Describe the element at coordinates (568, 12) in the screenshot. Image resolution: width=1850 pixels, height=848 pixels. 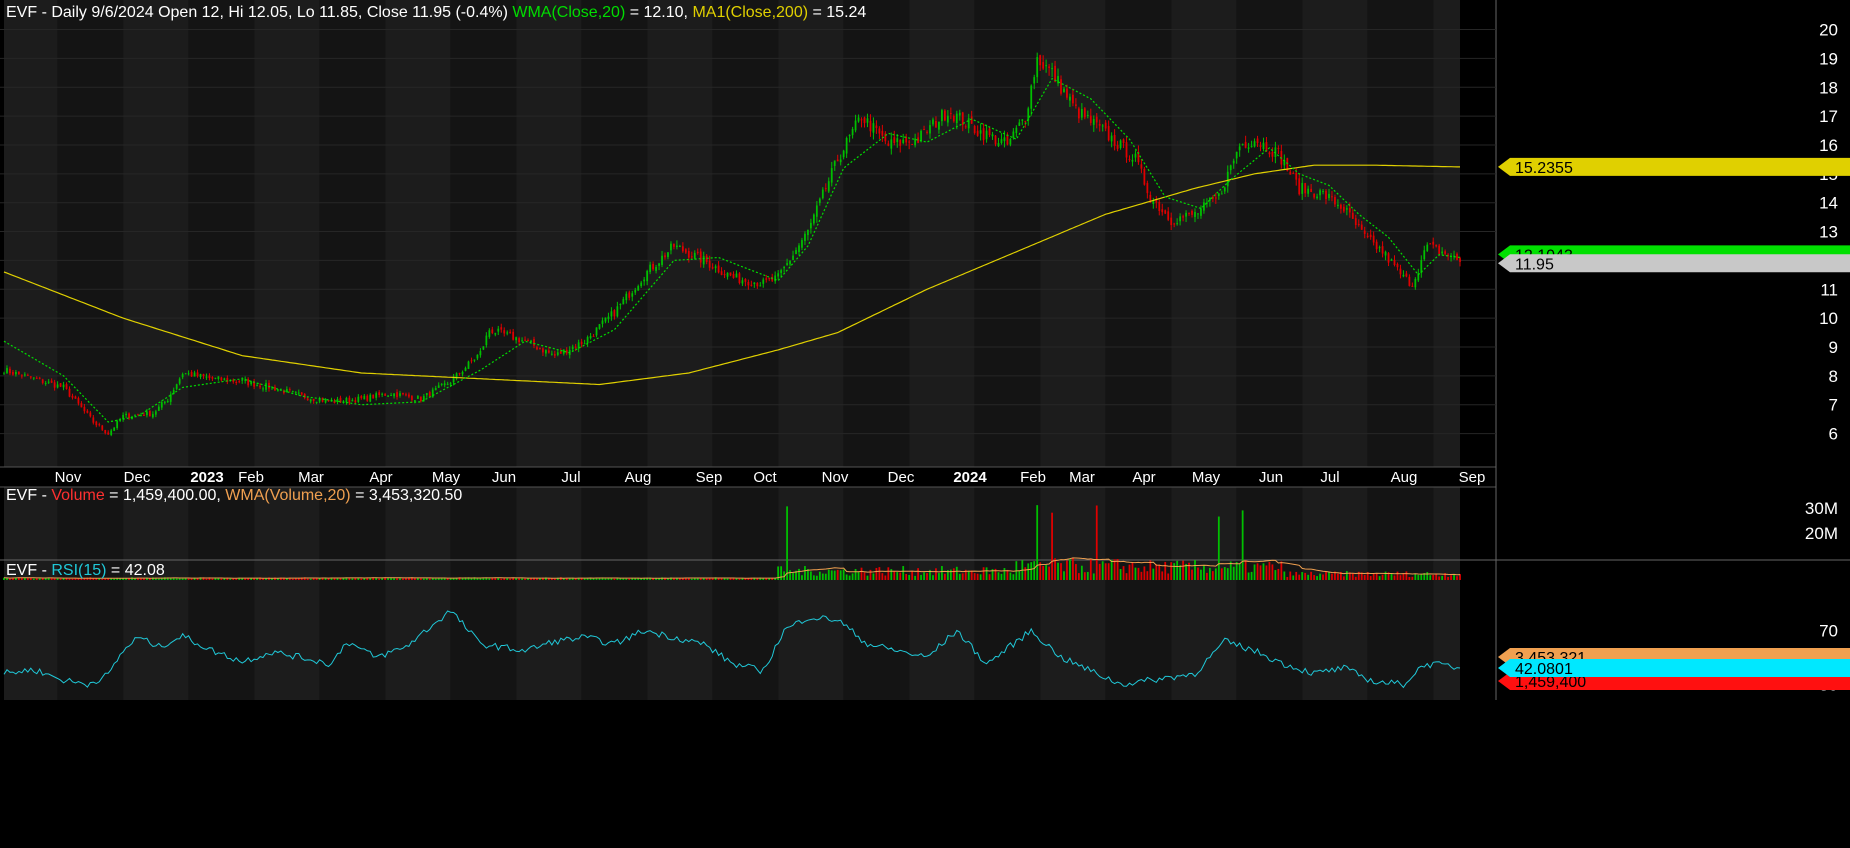
I see `price-header-part: WMA(Close,20)` at that location.